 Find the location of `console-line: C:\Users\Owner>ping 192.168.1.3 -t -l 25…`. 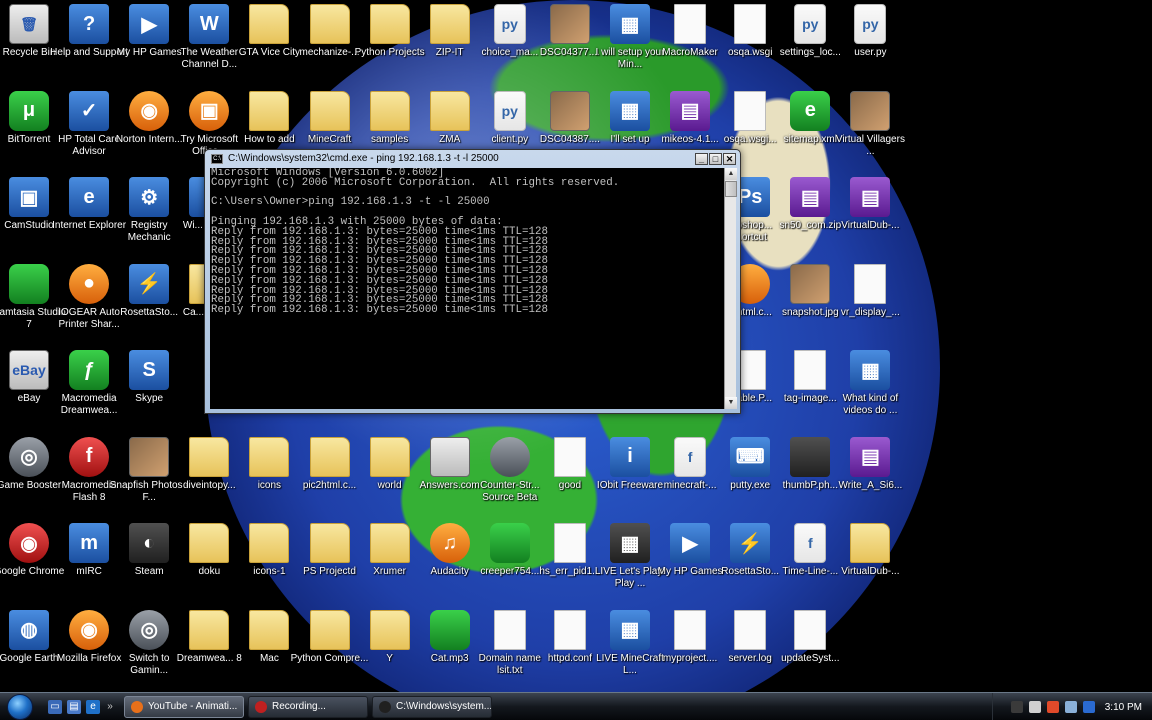

console-line: C:\Users\Owner>ping 192.168.1.3 -t -l 25… is located at coordinates (350, 202).